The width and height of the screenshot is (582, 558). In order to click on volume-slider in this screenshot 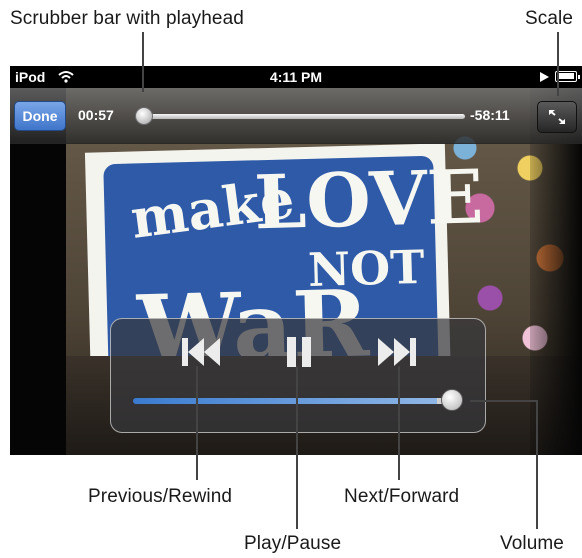, I will do `click(293, 401)`.